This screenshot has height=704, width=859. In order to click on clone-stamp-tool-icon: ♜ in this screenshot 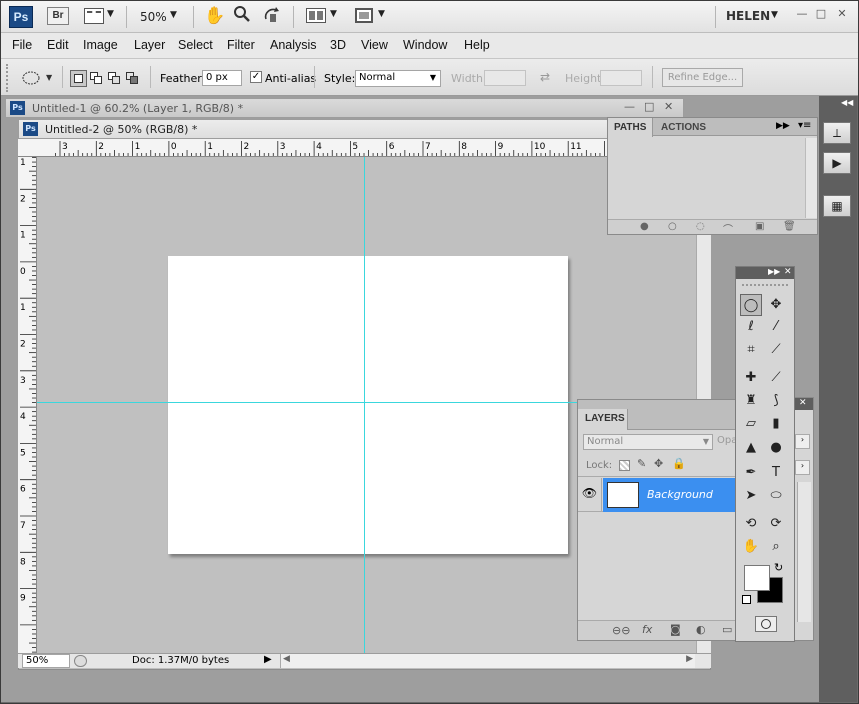, I will do `click(751, 401)`.